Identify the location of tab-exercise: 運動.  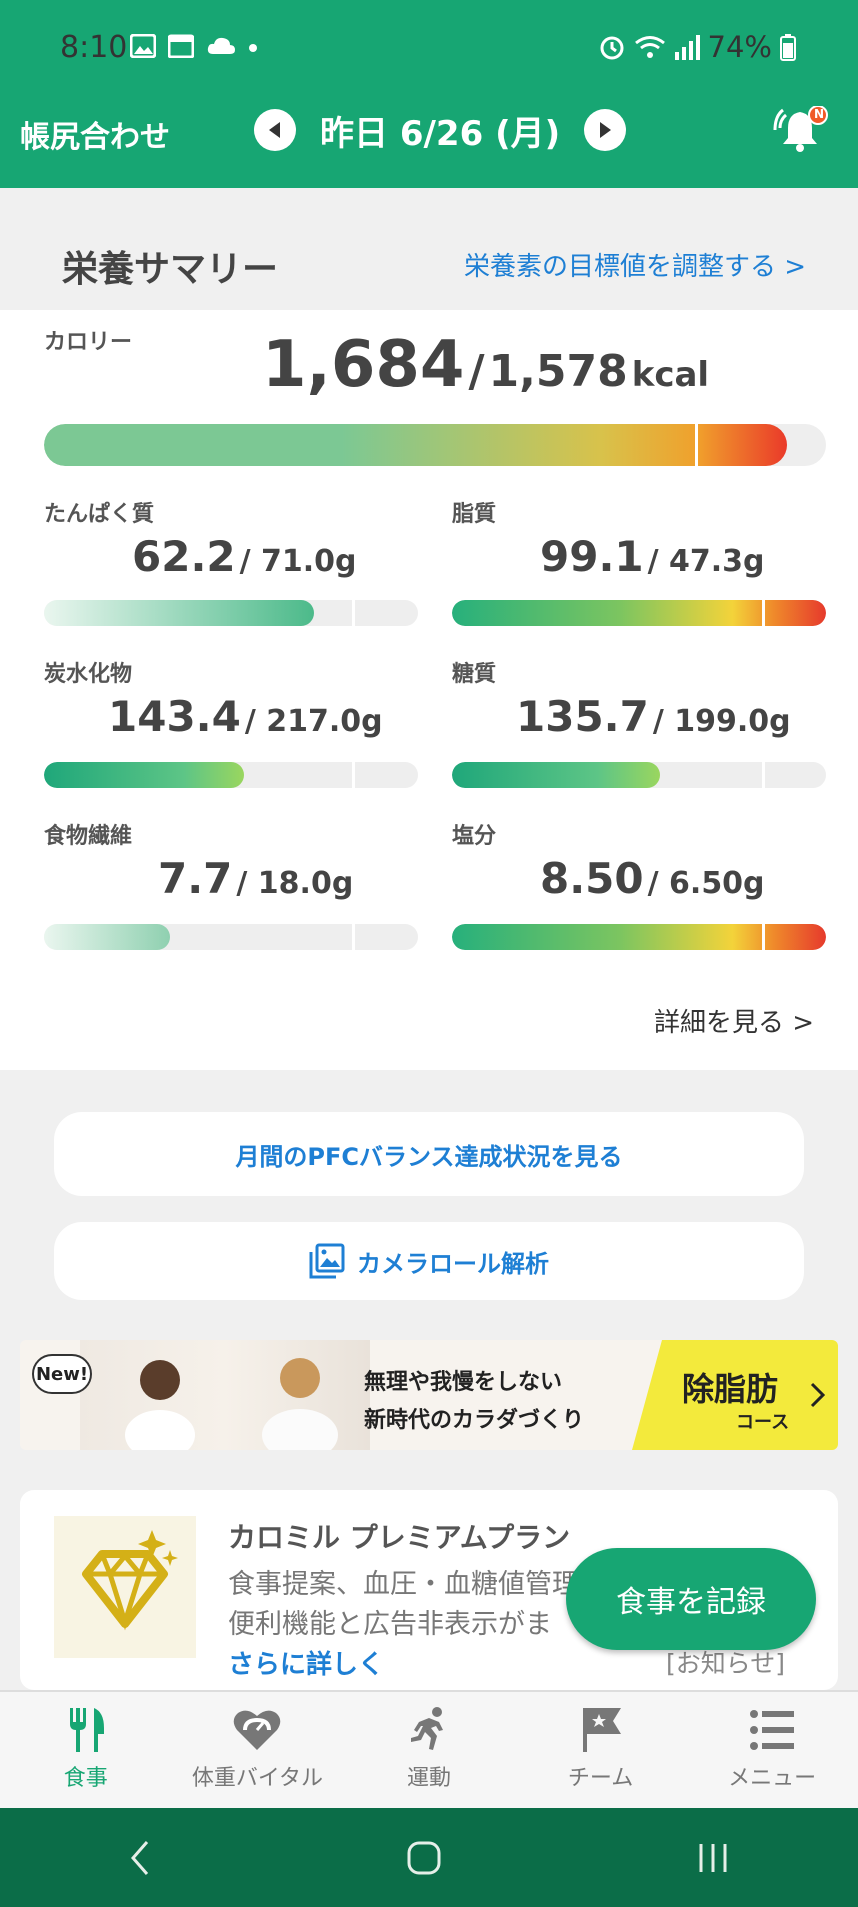
(429, 1750).